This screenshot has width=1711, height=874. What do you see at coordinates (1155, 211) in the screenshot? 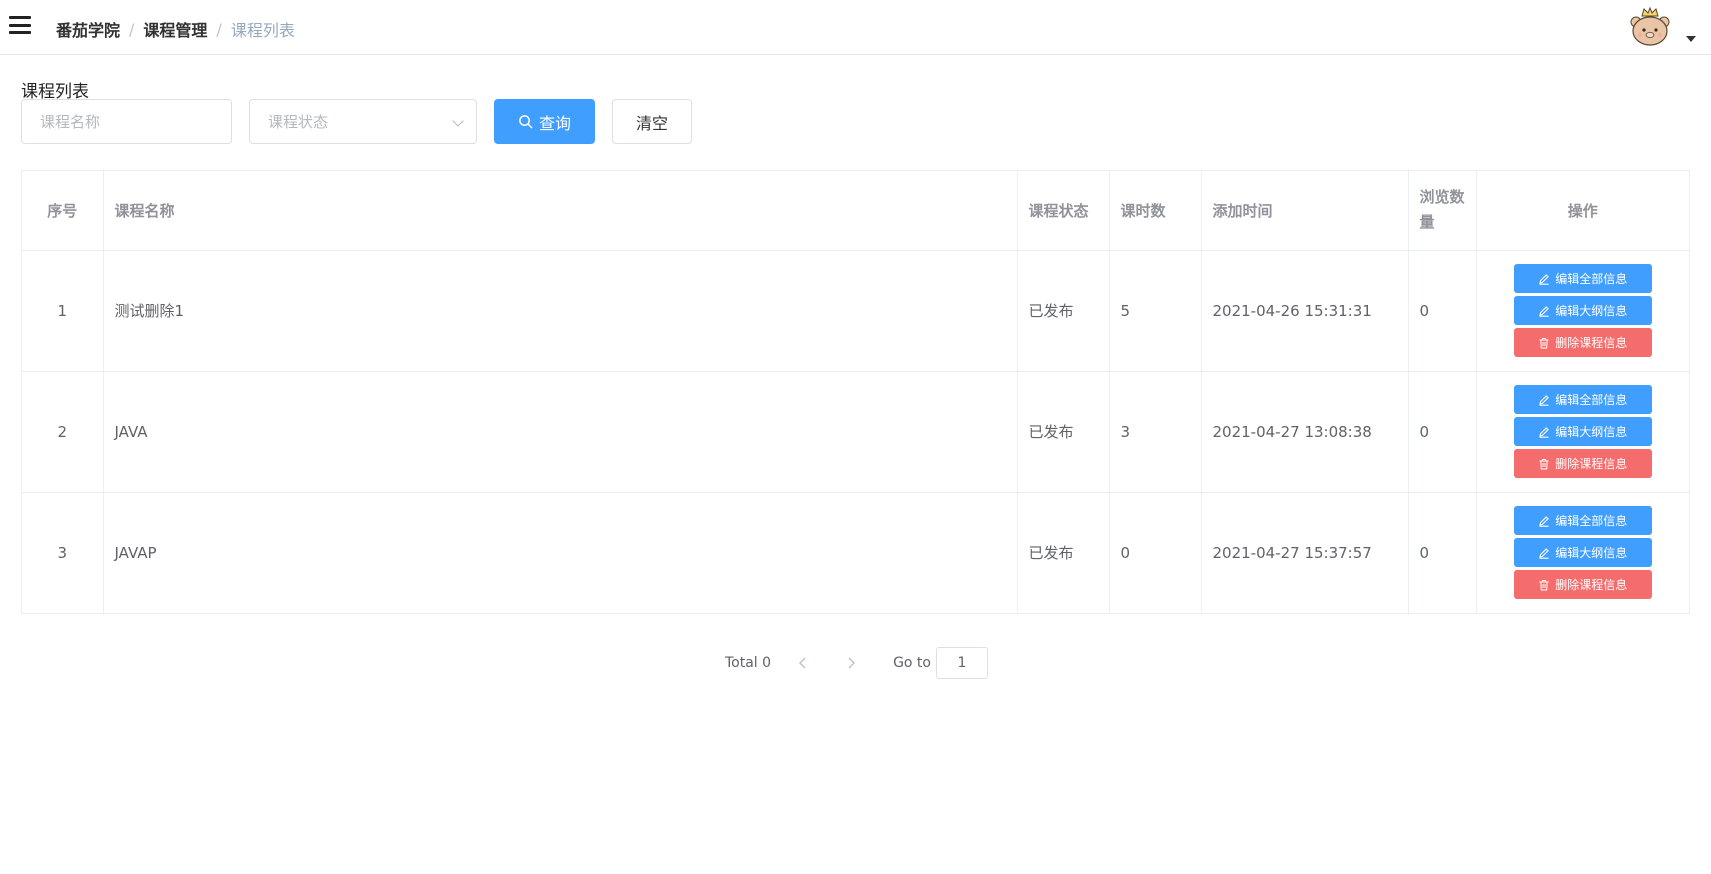
I see `column-header-lessons: 课时数` at bounding box center [1155, 211].